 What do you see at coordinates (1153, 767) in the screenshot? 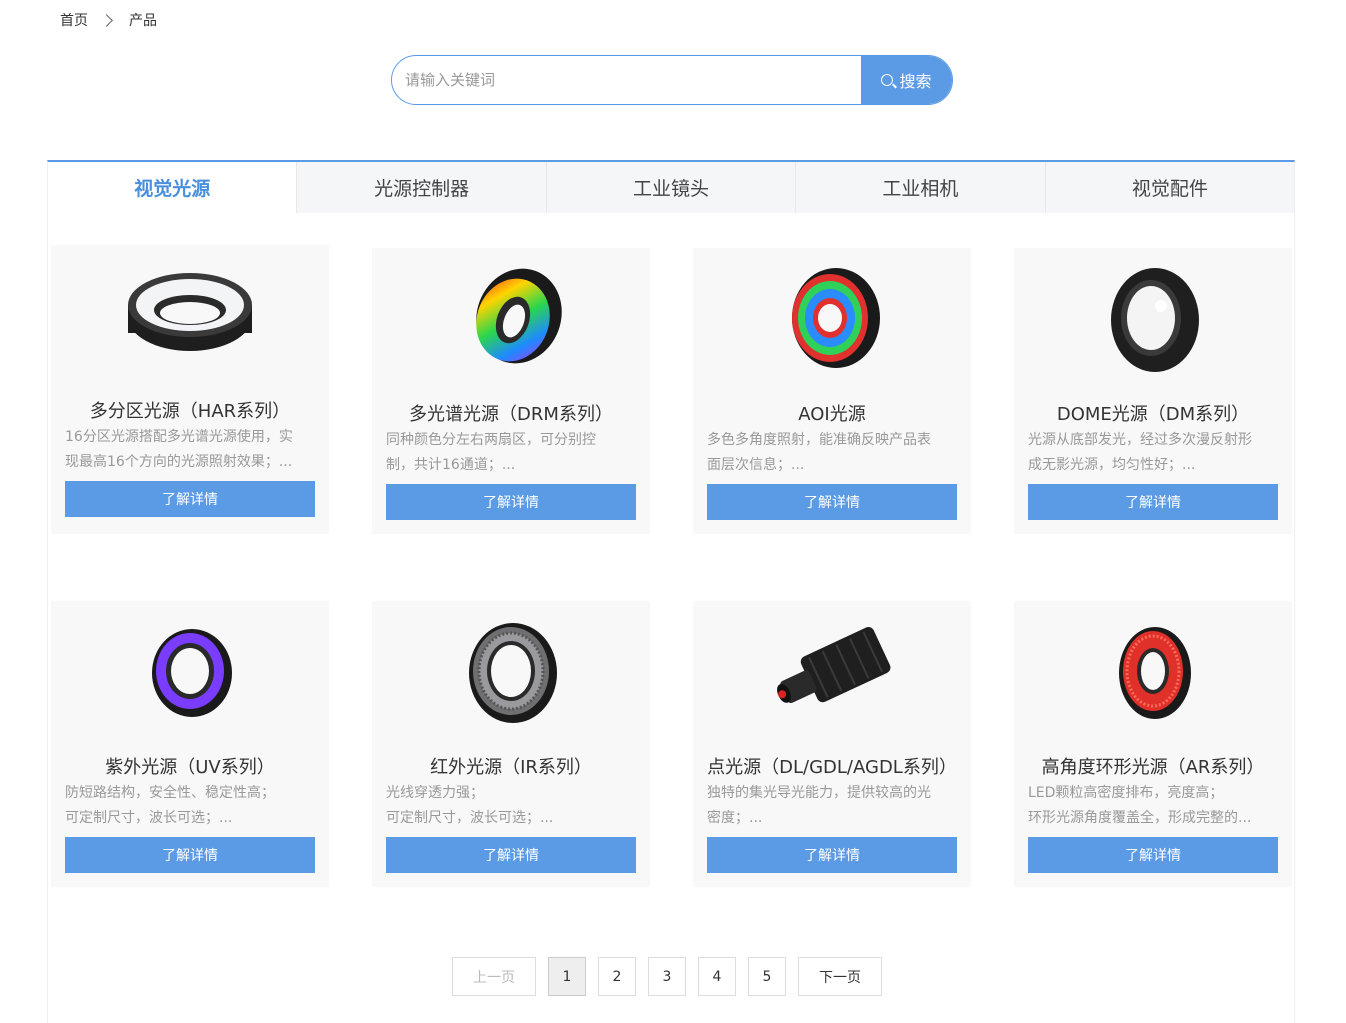
I see `product-title: 高角度环形光源（AR系列）` at bounding box center [1153, 767].